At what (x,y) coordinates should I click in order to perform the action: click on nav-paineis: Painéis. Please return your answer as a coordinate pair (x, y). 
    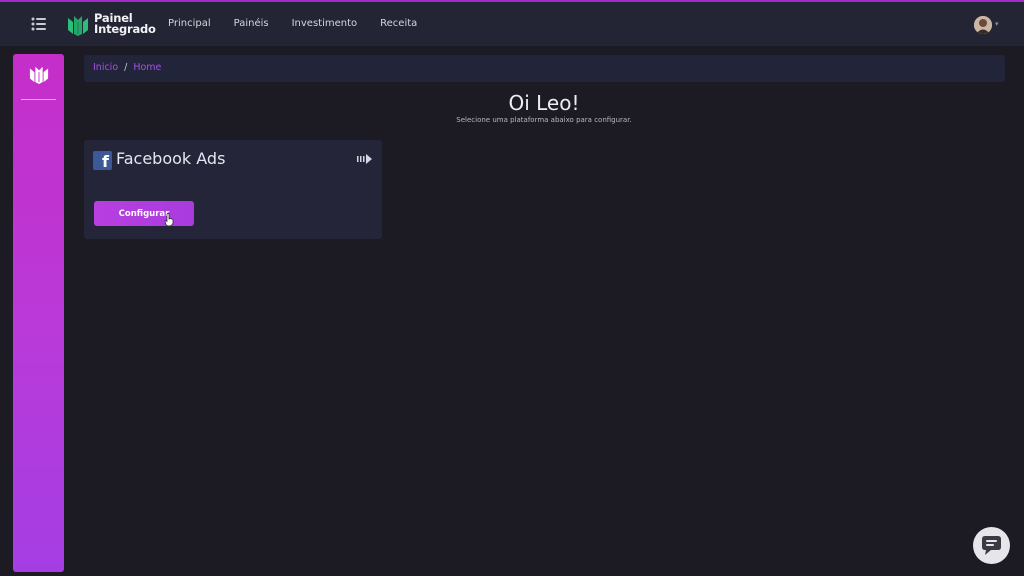
    Looking at the image, I should click on (251, 23).